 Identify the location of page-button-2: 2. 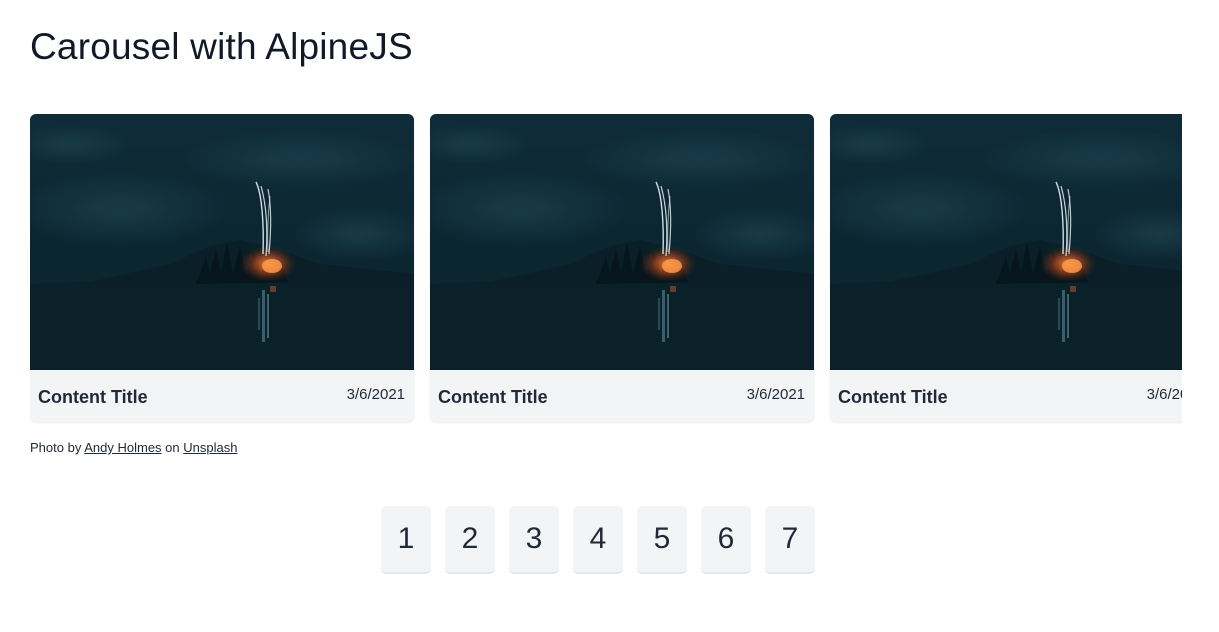
(470, 540).